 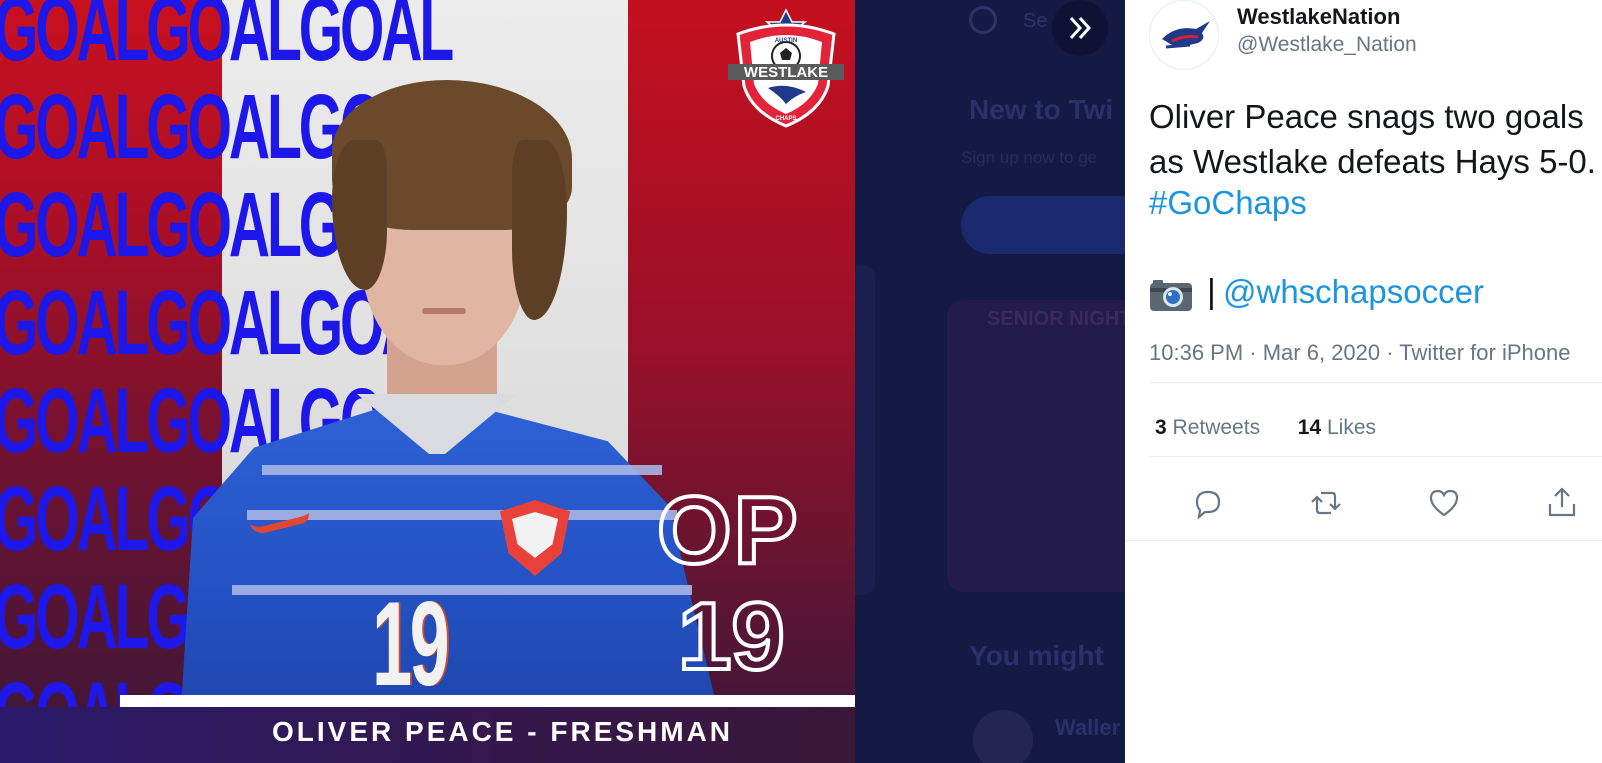 What do you see at coordinates (865, 430) in the screenshot?
I see `background-strip` at bounding box center [865, 430].